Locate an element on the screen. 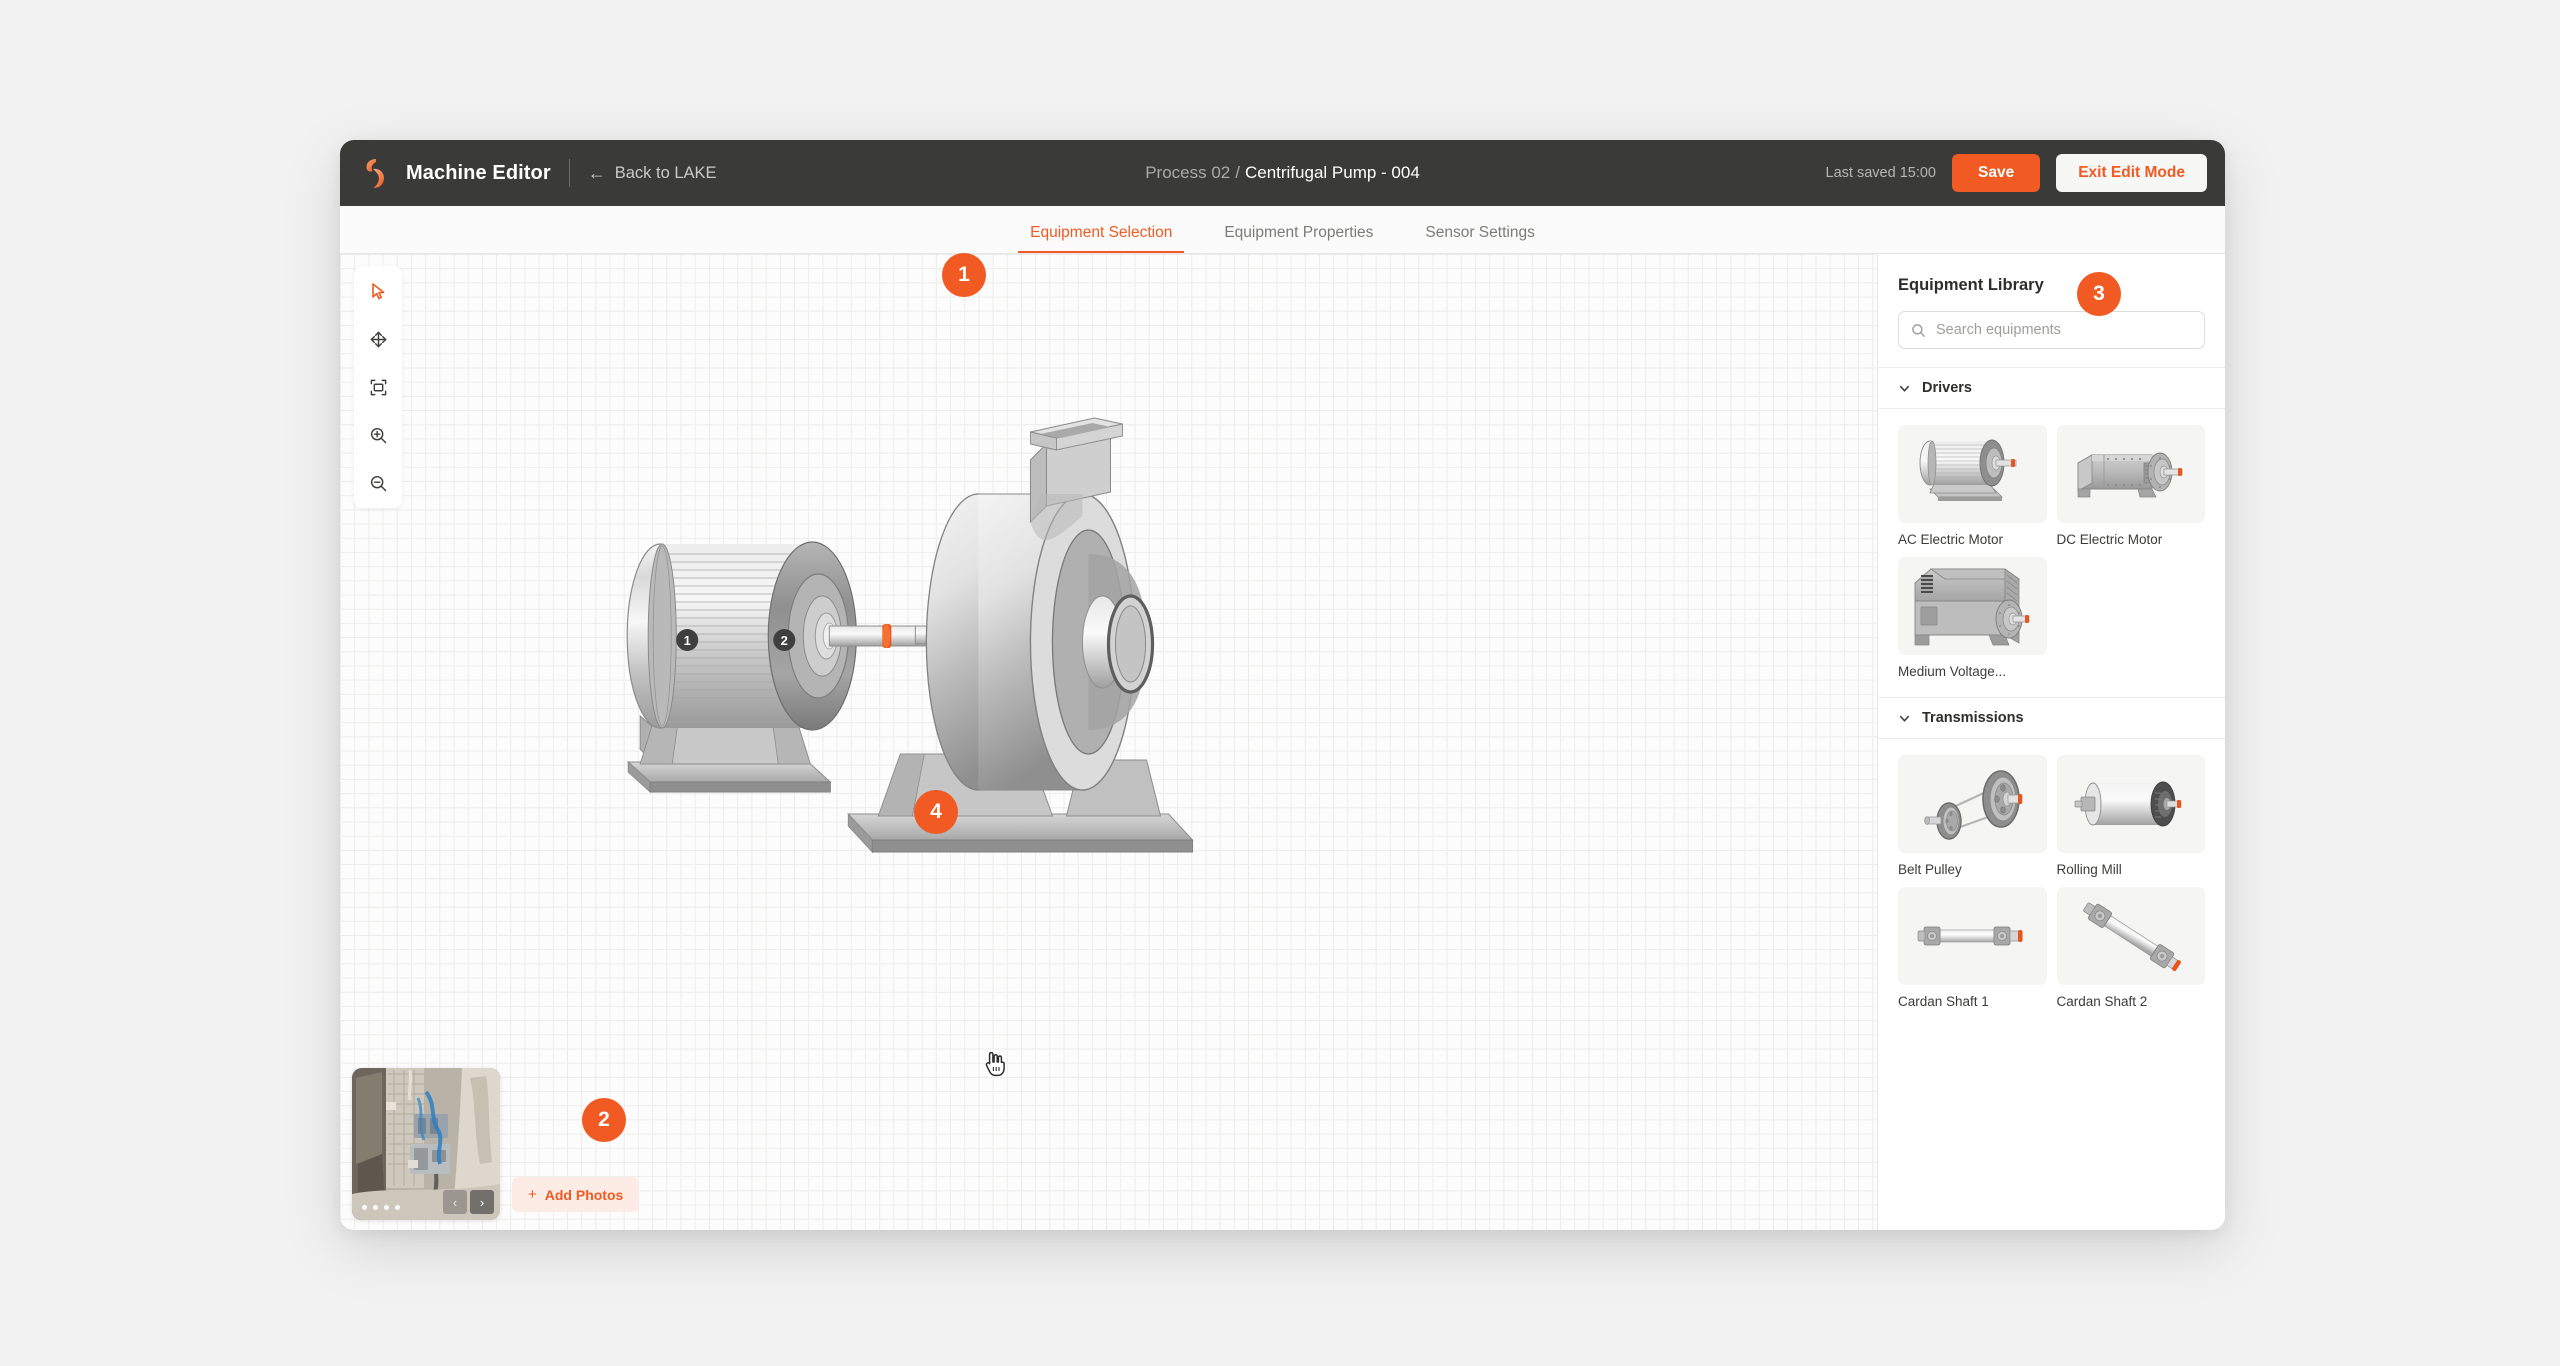  dc-electric-motor-thumb is located at coordinates (2130, 474).